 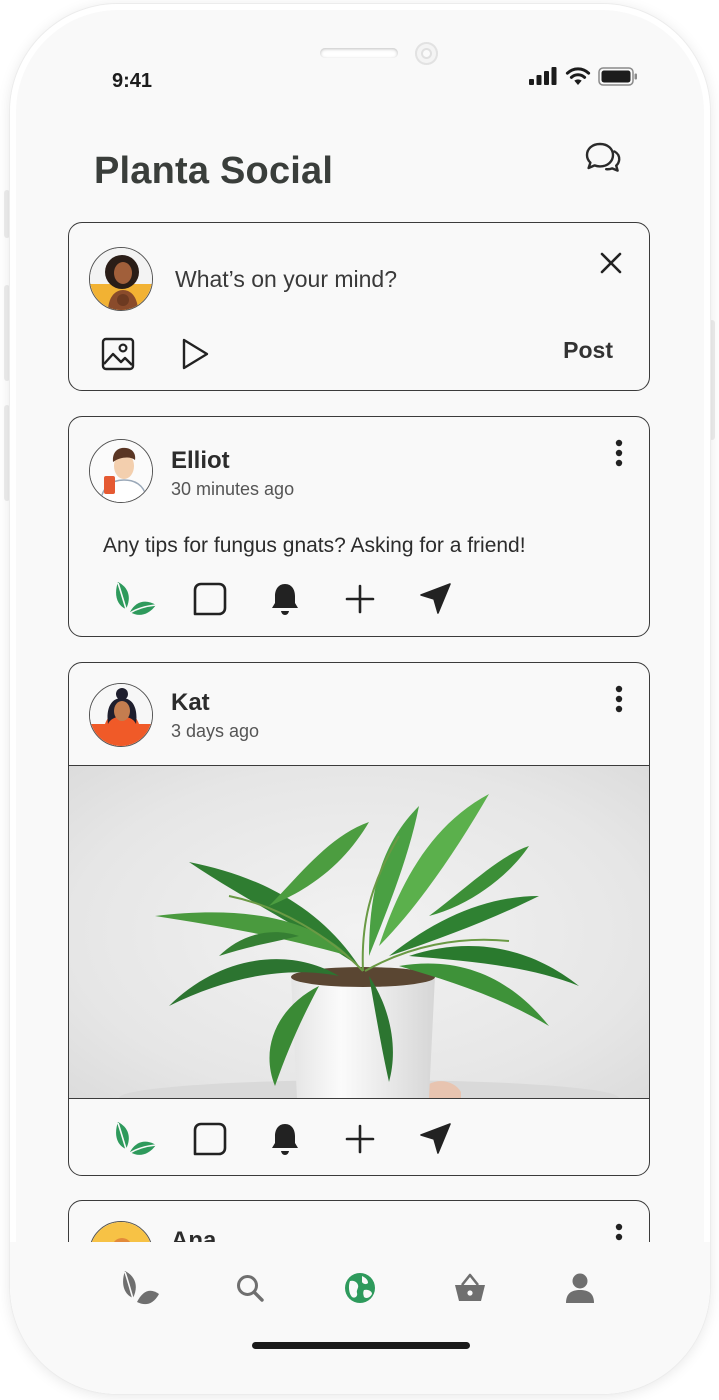 I want to click on profile-icon, so click(x=580, y=1288).